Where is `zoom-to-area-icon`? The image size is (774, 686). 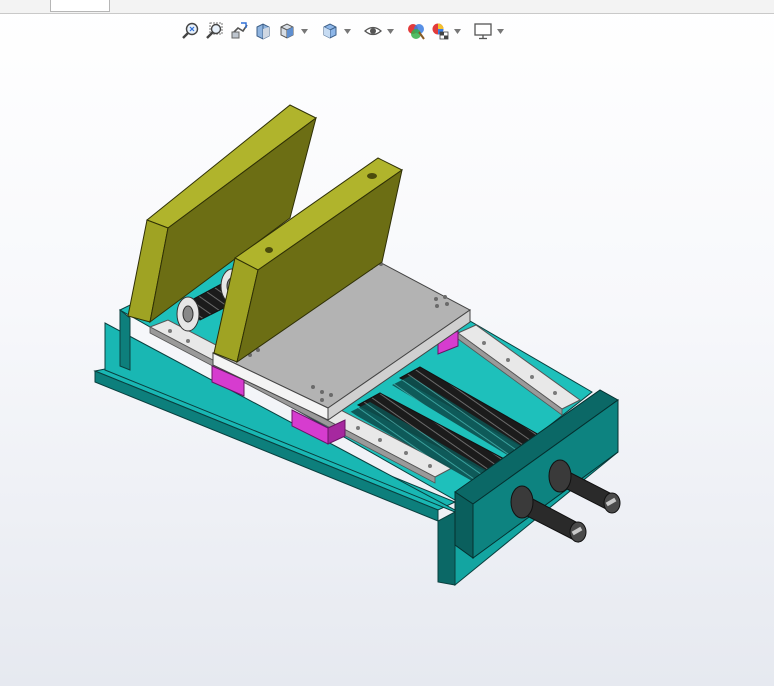 zoom-to-area-icon is located at coordinates (214, 30).